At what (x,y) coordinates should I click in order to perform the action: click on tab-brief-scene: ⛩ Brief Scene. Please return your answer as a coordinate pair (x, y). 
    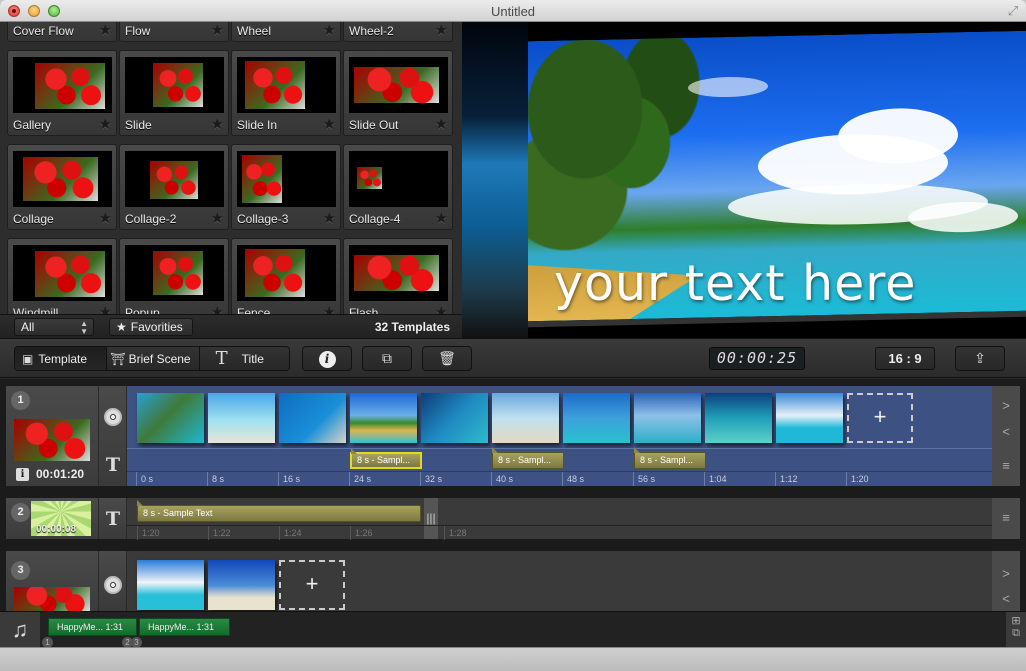
    Looking at the image, I should click on (153, 358).